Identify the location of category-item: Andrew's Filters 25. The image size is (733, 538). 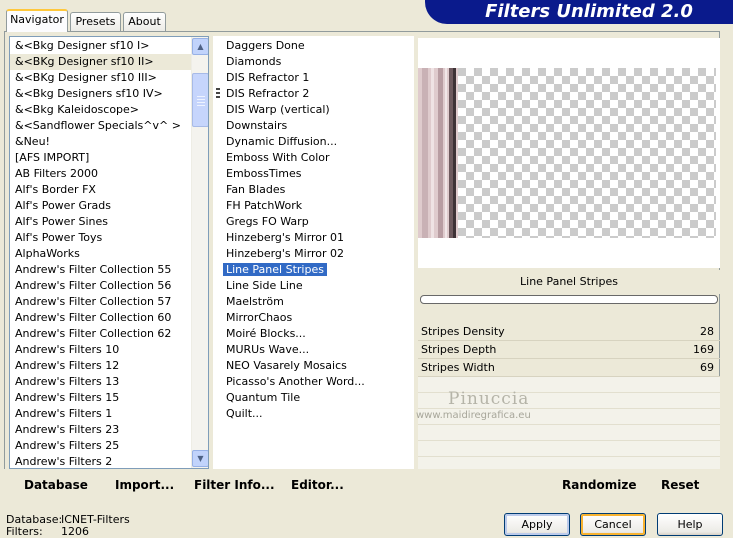
(109, 446).